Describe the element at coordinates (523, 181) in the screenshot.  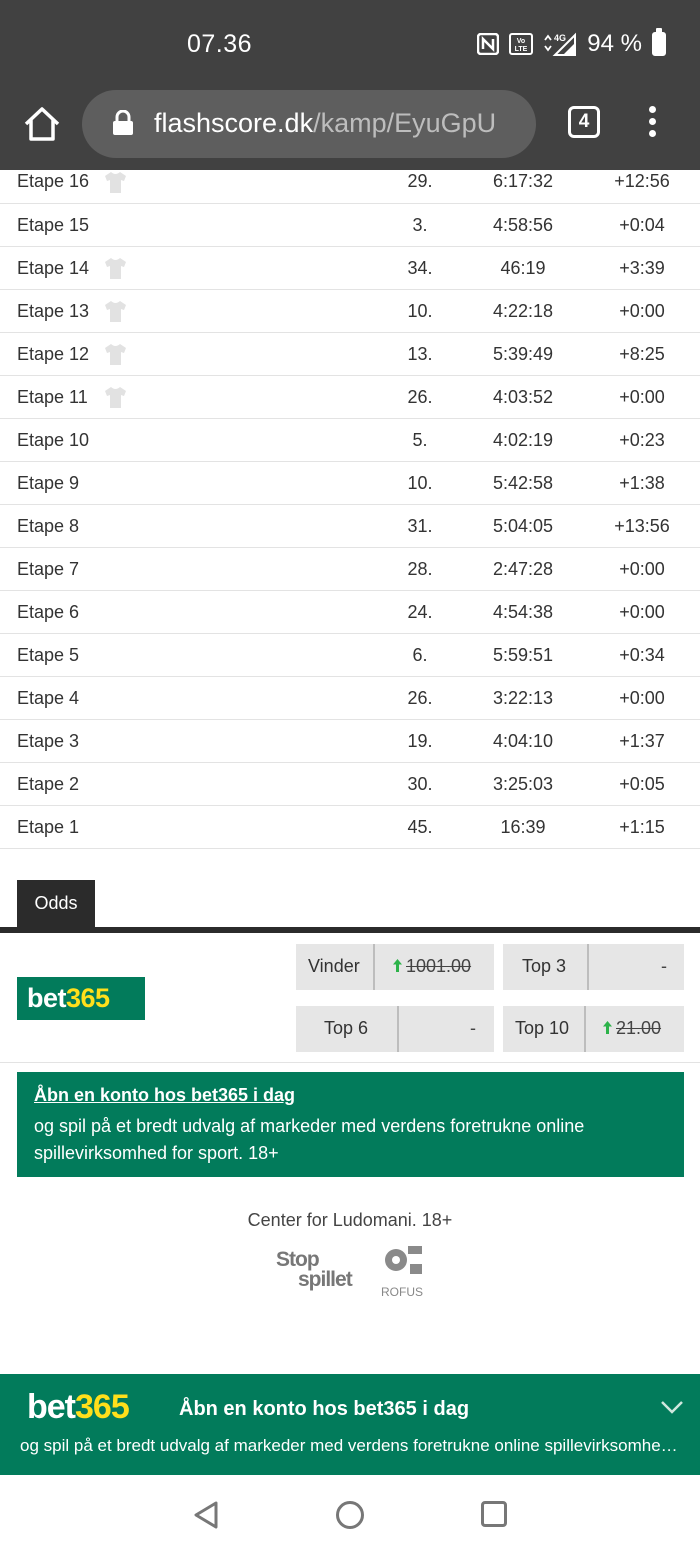
I see `stage-time: 6:17:32` at that location.